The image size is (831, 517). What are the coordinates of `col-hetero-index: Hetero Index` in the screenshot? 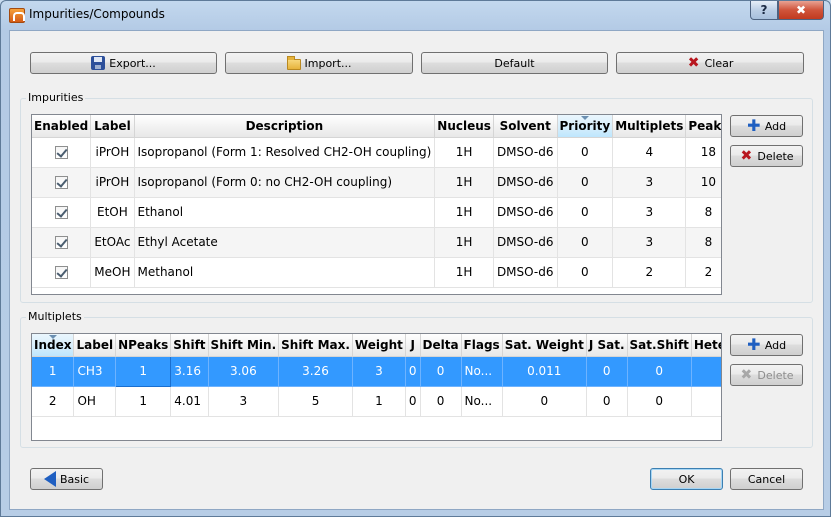 It's located at (706, 345).